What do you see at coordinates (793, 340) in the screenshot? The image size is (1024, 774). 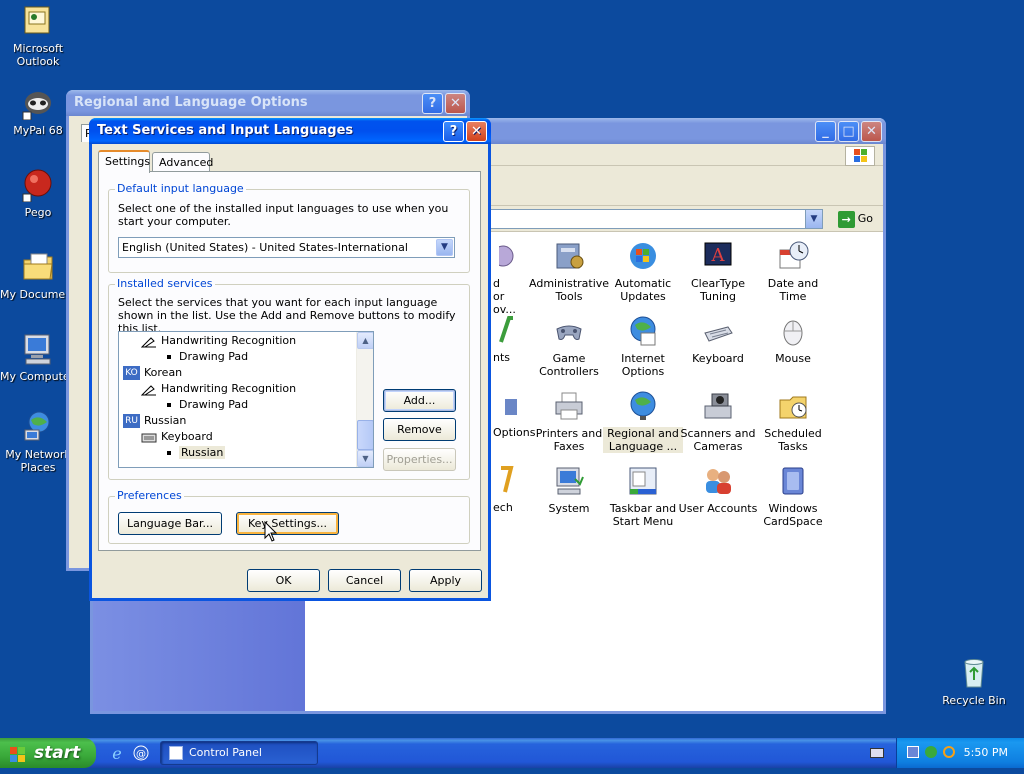 I see `cp-item-mouse: Mouse` at bounding box center [793, 340].